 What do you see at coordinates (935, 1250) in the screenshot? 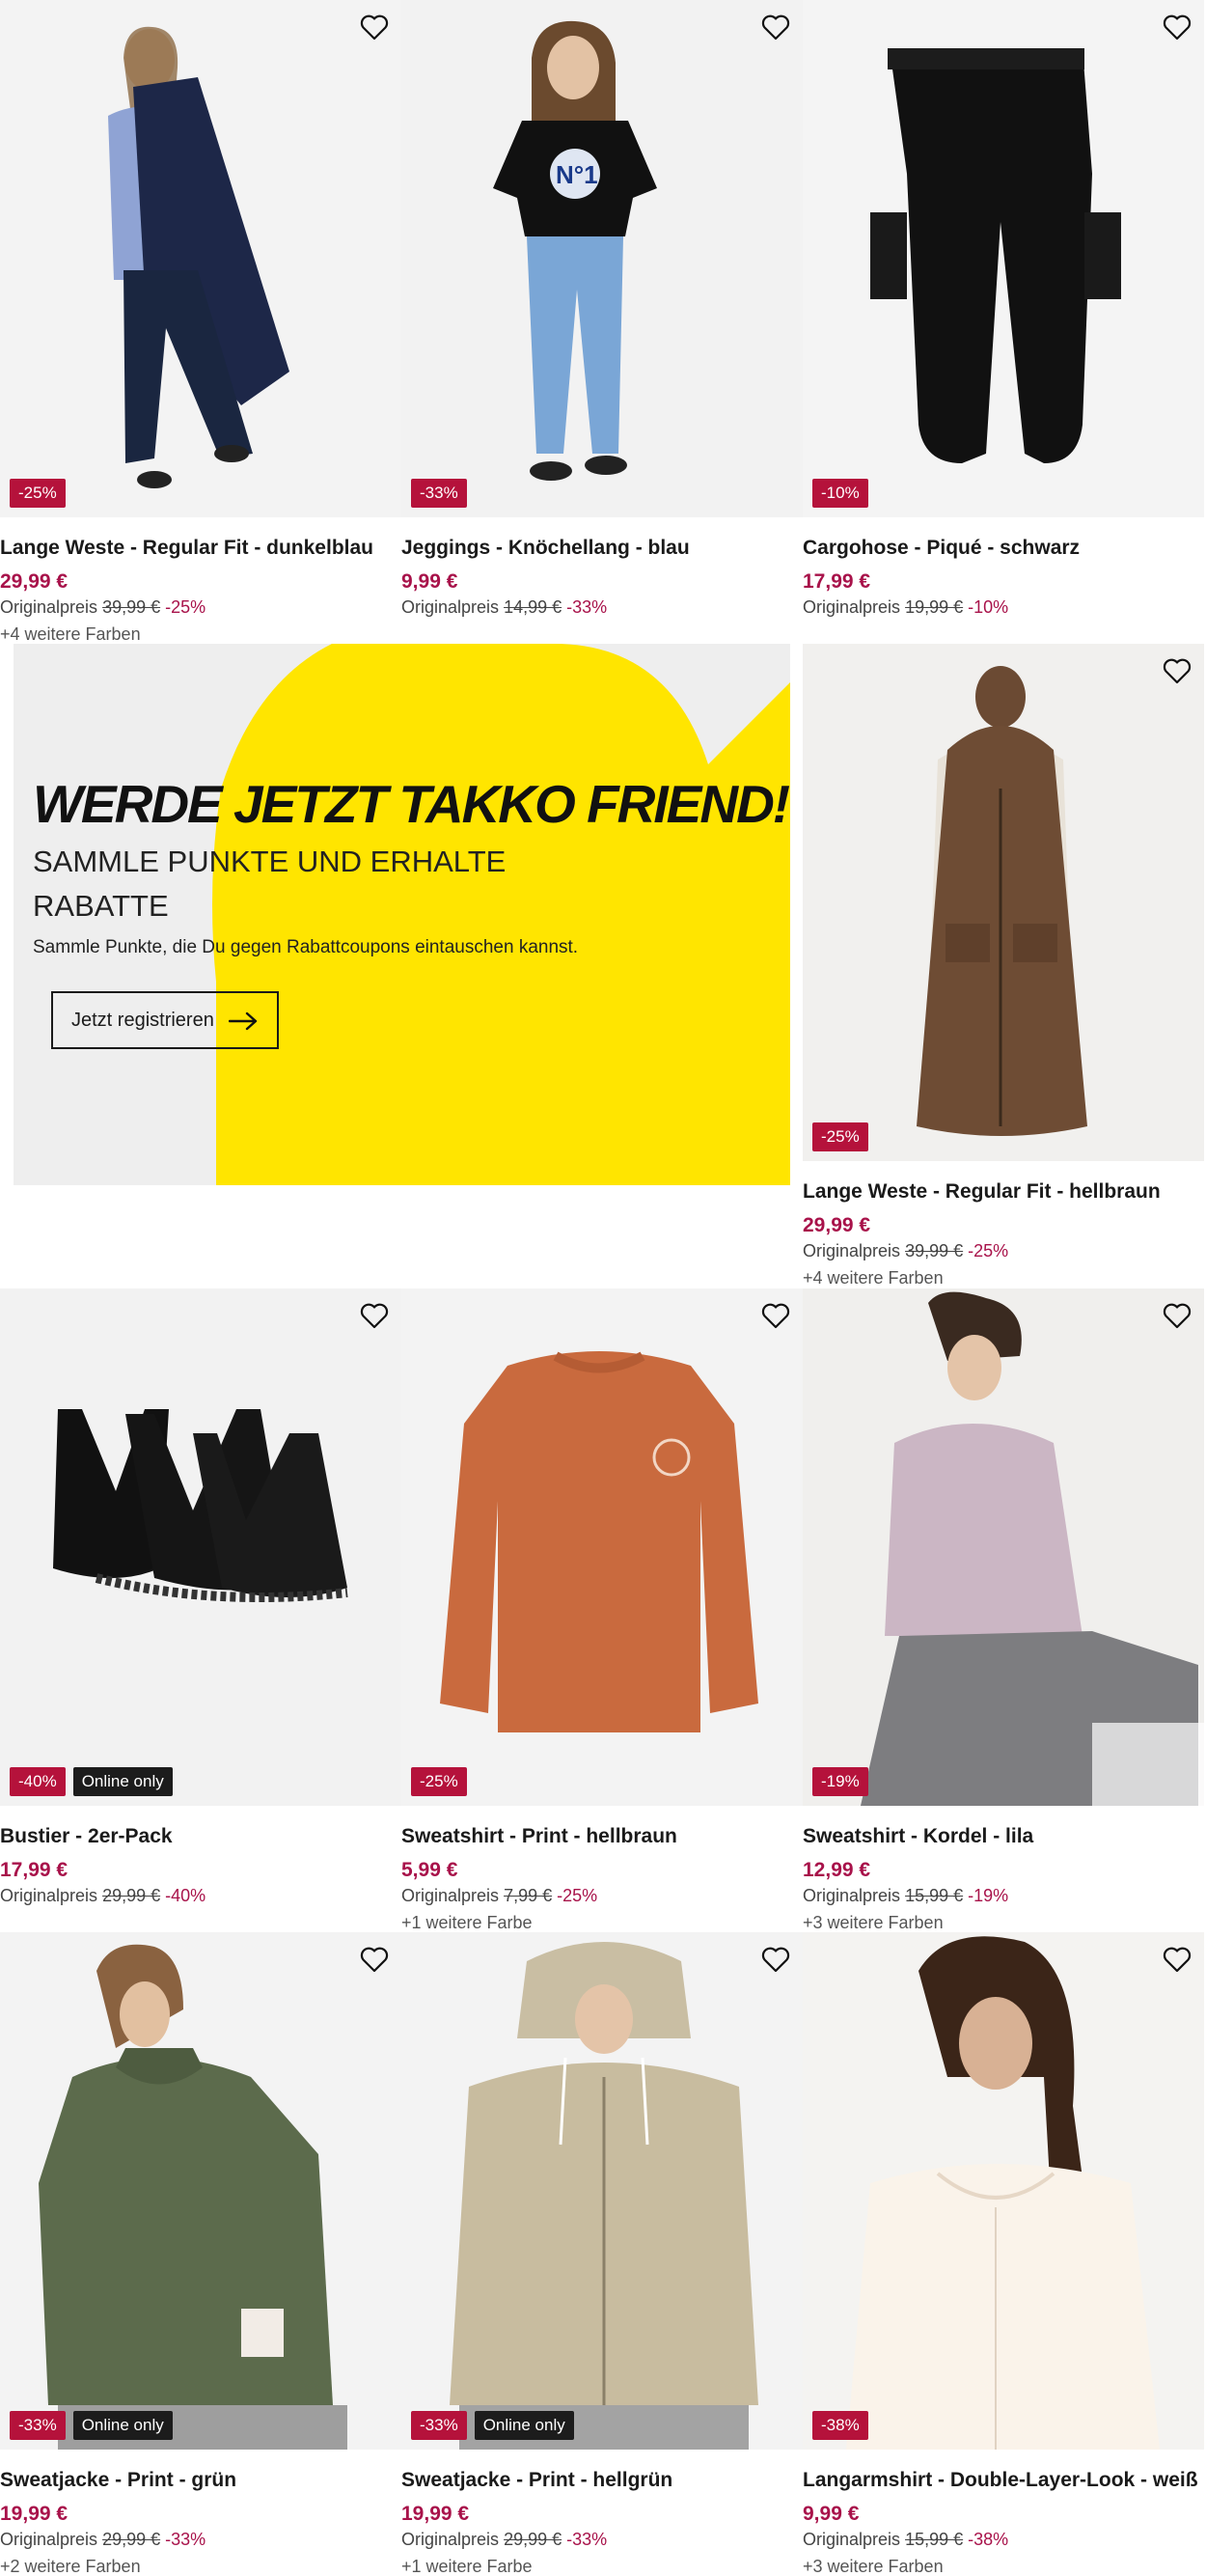
I see `original-price: 39,99 €` at bounding box center [935, 1250].